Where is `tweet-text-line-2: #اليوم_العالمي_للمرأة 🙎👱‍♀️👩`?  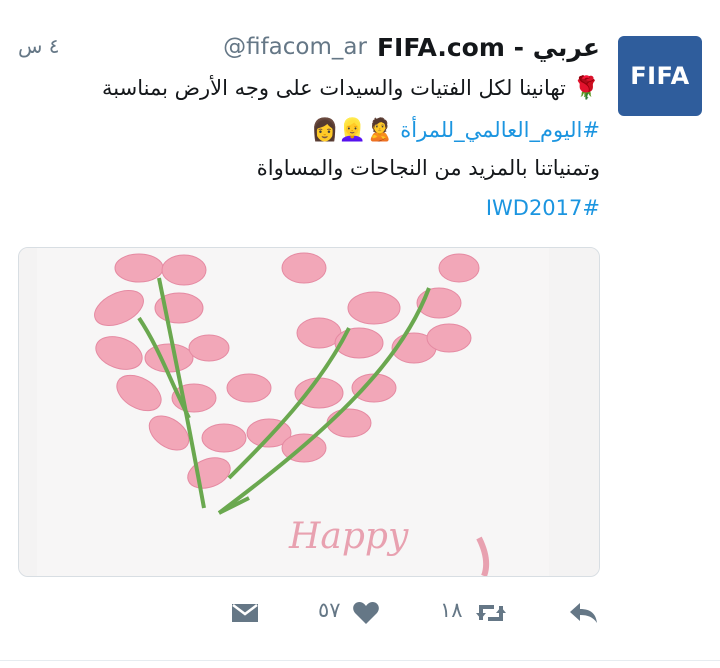
tweet-text-line-2: #اليوم_العالمي_للمرأة 🙎👱‍♀️👩 is located at coordinates (330, 130).